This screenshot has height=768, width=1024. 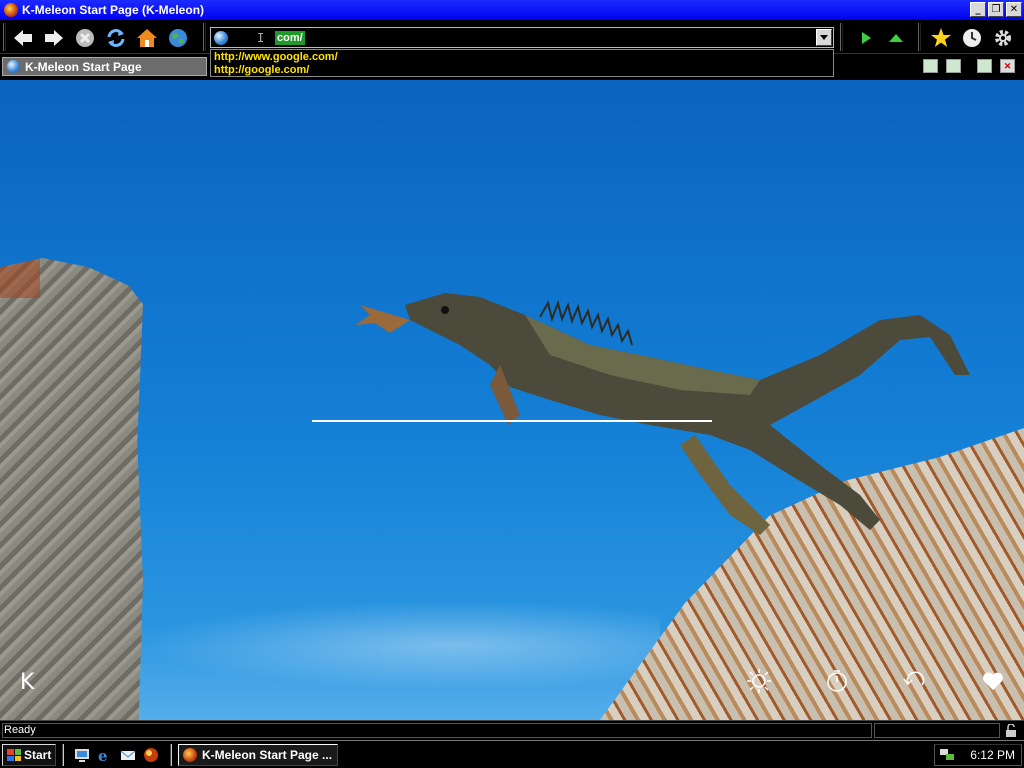 I want to click on autocomplete-item: http://www.google.com/, so click(x=522, y=57).